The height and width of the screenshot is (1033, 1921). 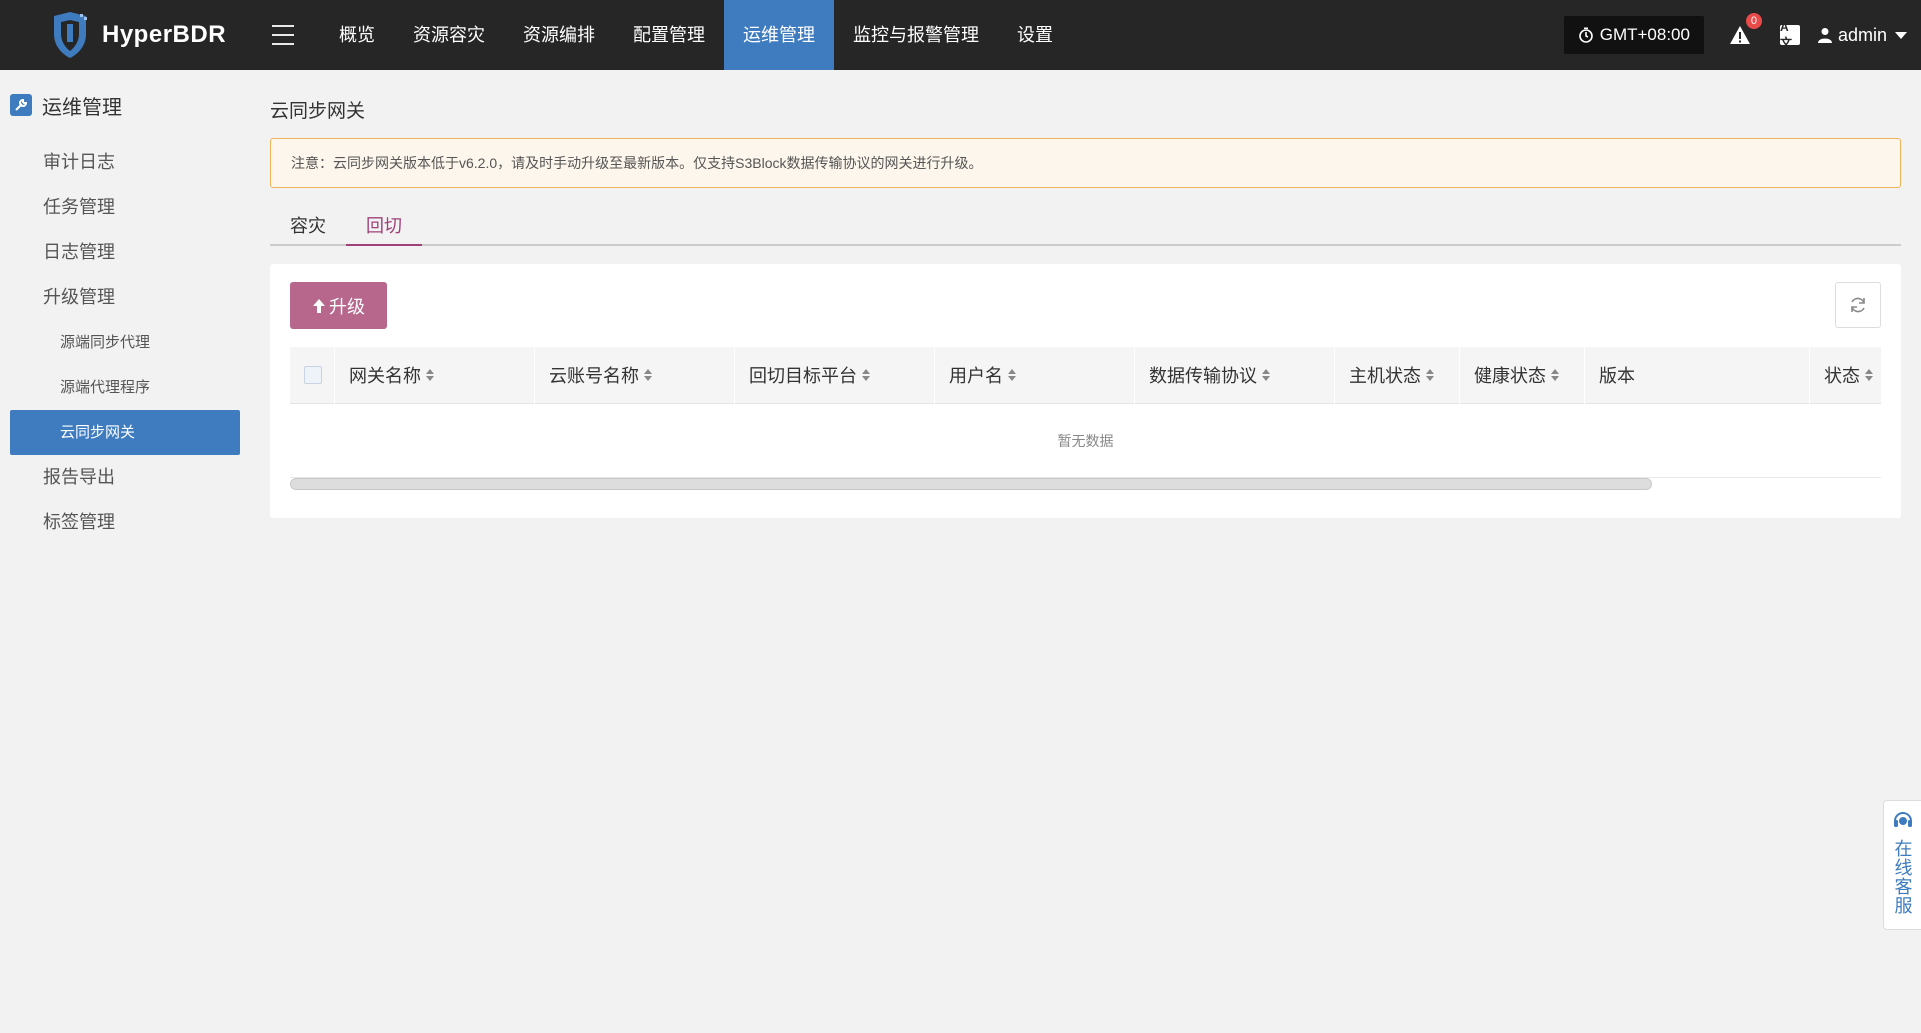 I want to click on refresh-button, so click(x=1858, y=305).